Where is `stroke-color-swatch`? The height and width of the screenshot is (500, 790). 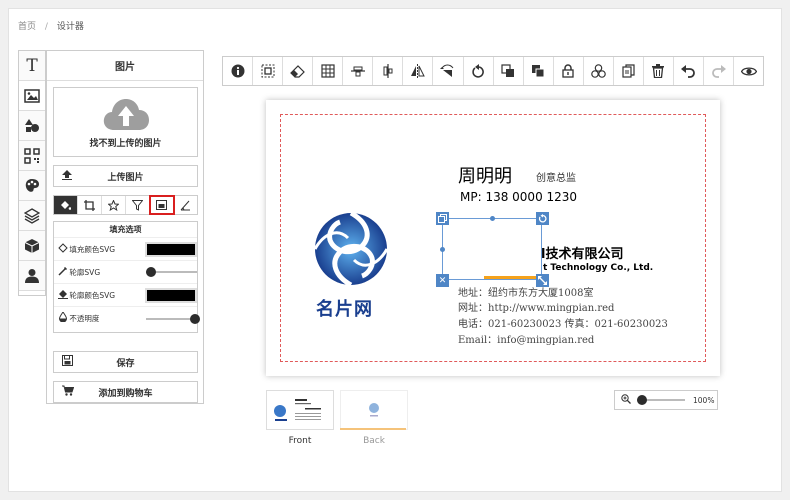 stroke-color-swatch is located at coordinates (171, 295).